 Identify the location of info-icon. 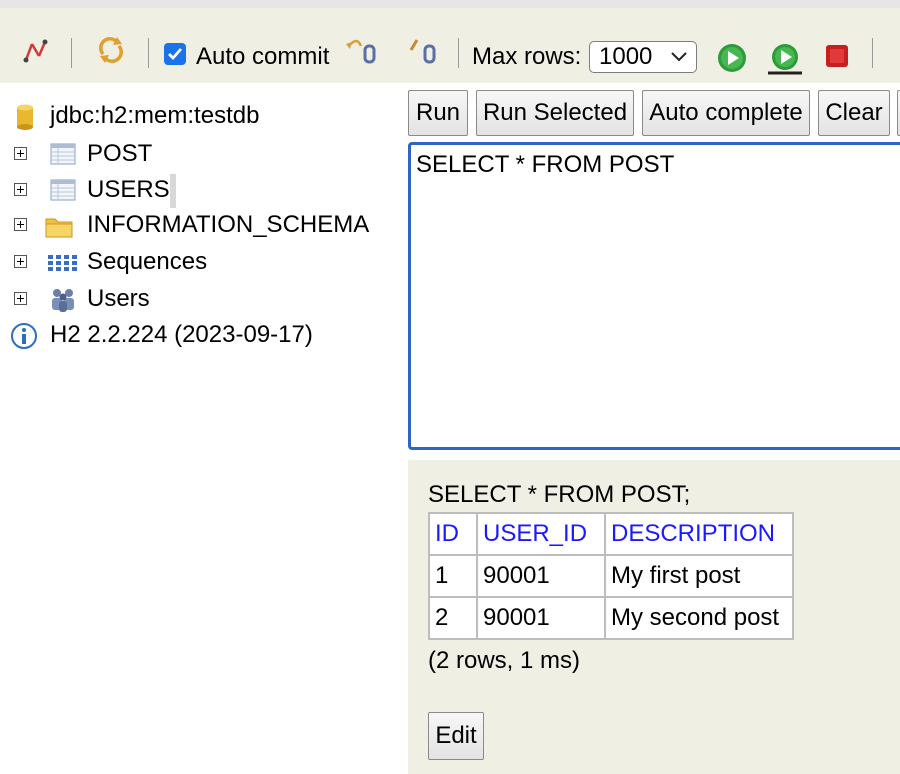
(24, 336).